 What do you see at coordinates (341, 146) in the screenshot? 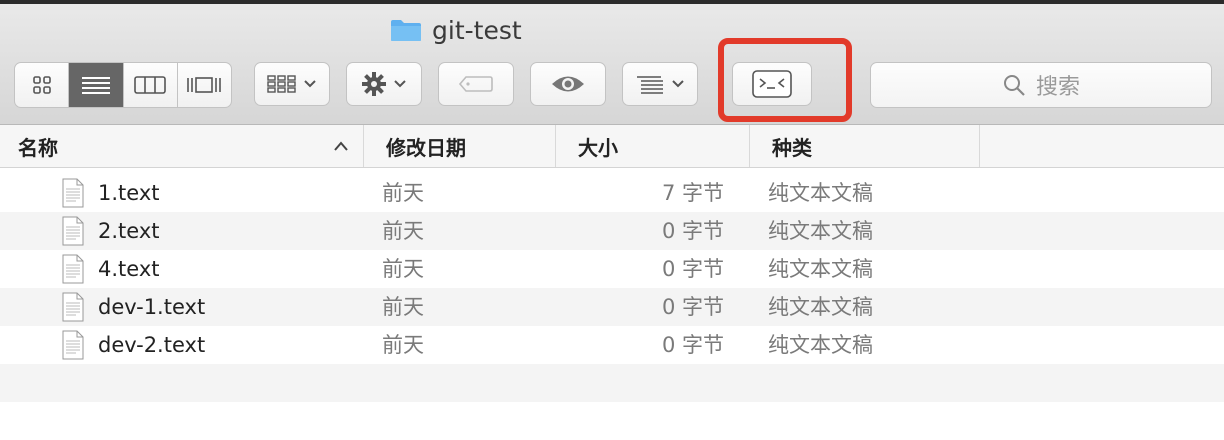
I see `sort-ascending-icon` at bounding box center [341, 146].